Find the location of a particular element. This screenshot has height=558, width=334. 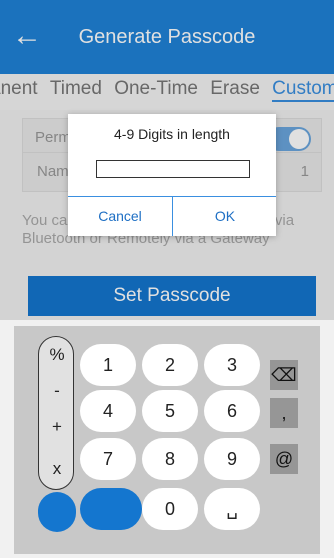

key-4: 4 is located at coordinates (108, 411).